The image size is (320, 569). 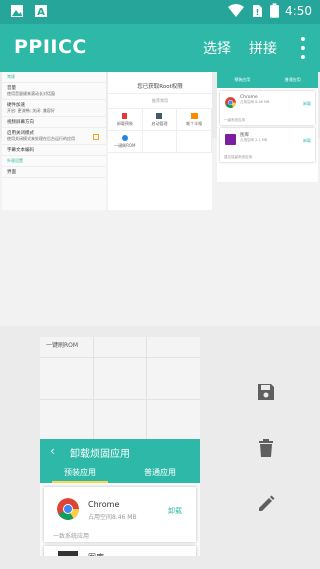 What do you see at coordinates (124, 123) in the screenshot?
I see `tool-label: 卸载预装` at bounding box center [124, 123].